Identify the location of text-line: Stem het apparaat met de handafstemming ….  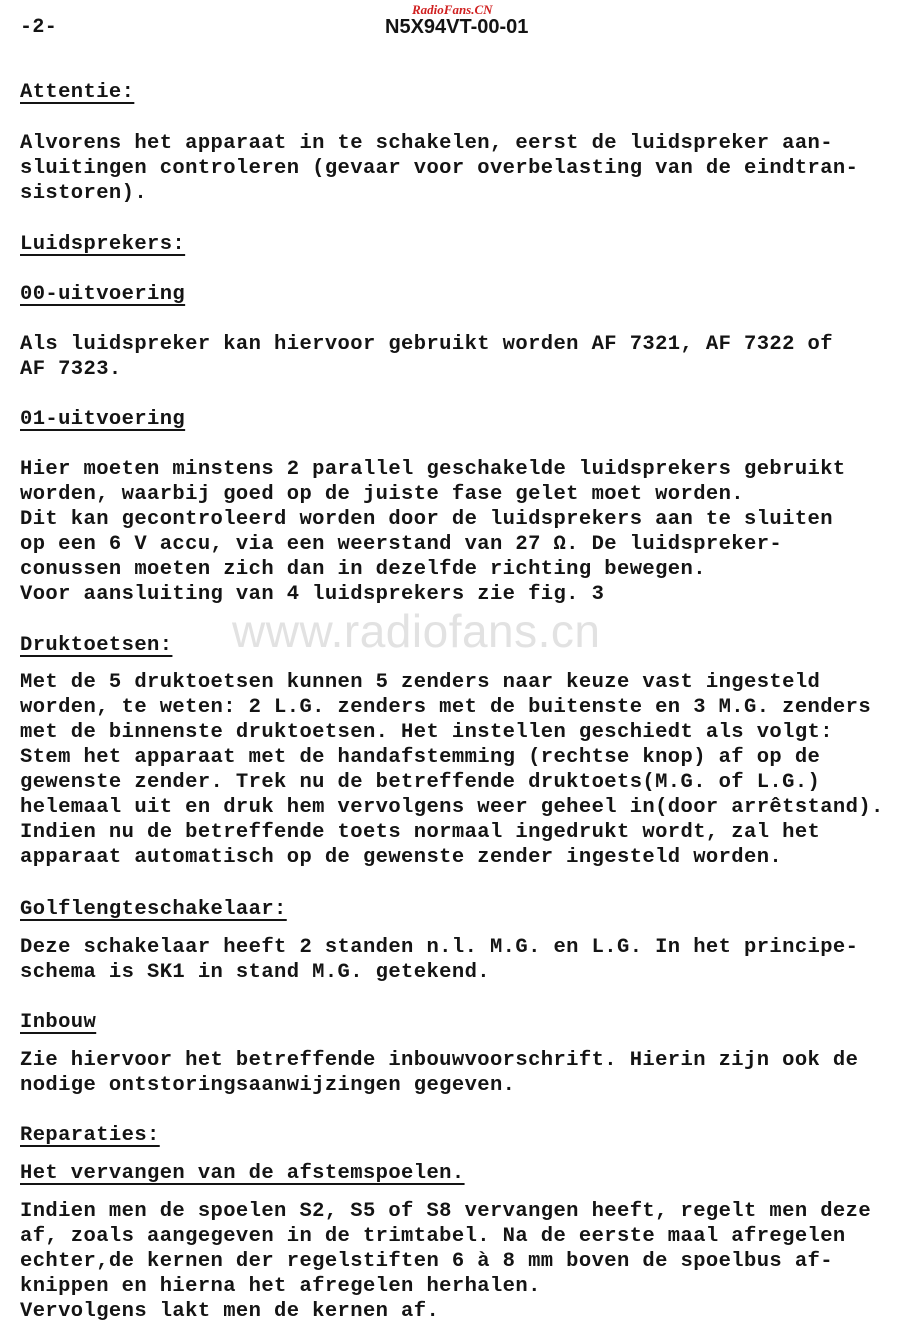
(420, 757).